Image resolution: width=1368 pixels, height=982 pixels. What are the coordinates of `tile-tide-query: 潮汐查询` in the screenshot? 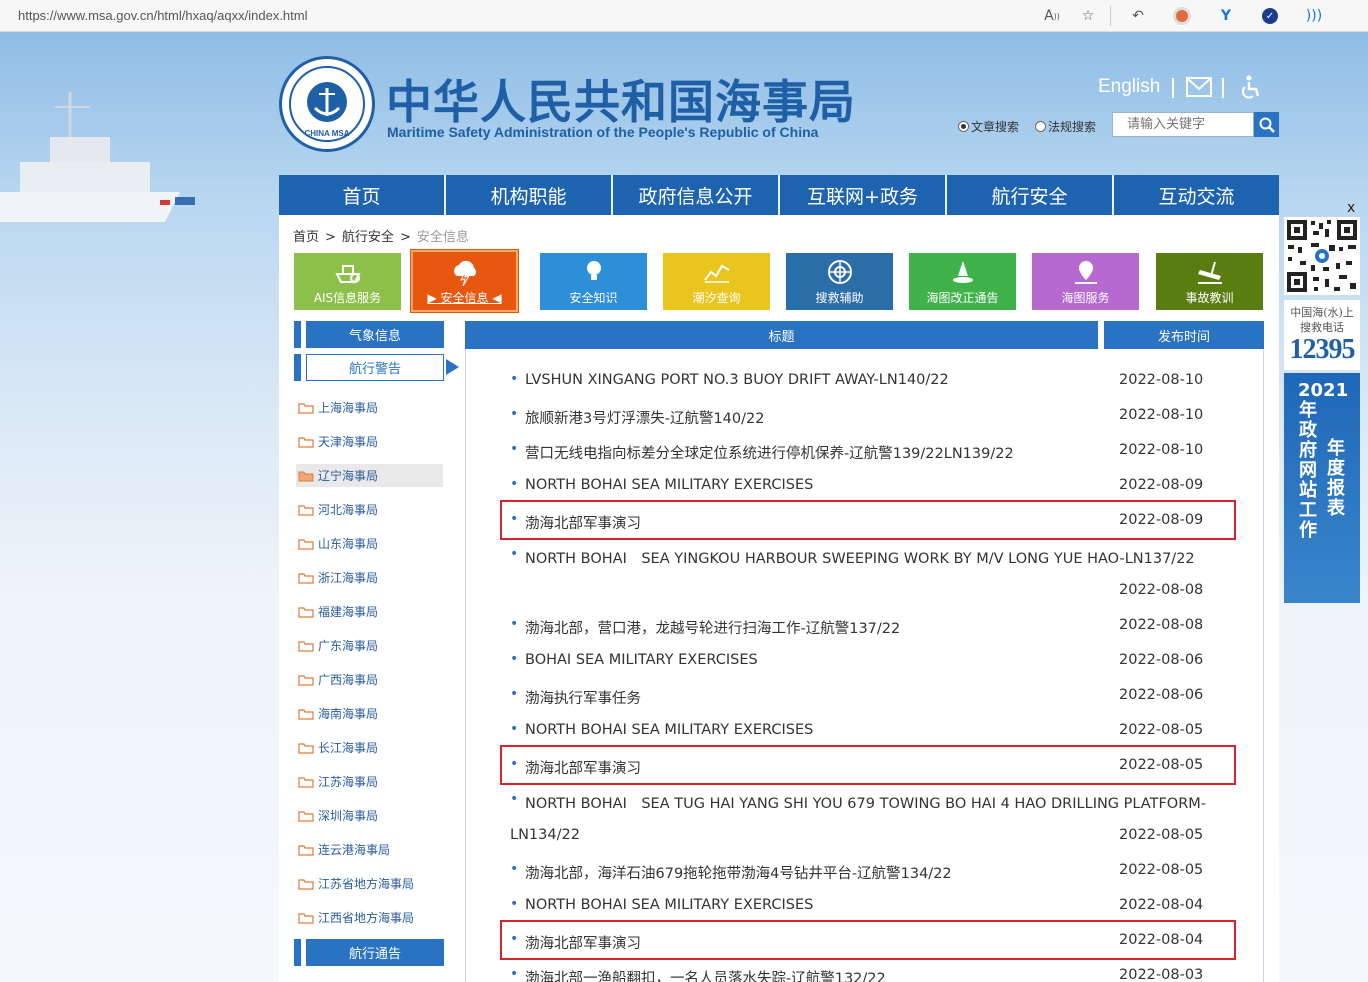 It's located at (716, 281).